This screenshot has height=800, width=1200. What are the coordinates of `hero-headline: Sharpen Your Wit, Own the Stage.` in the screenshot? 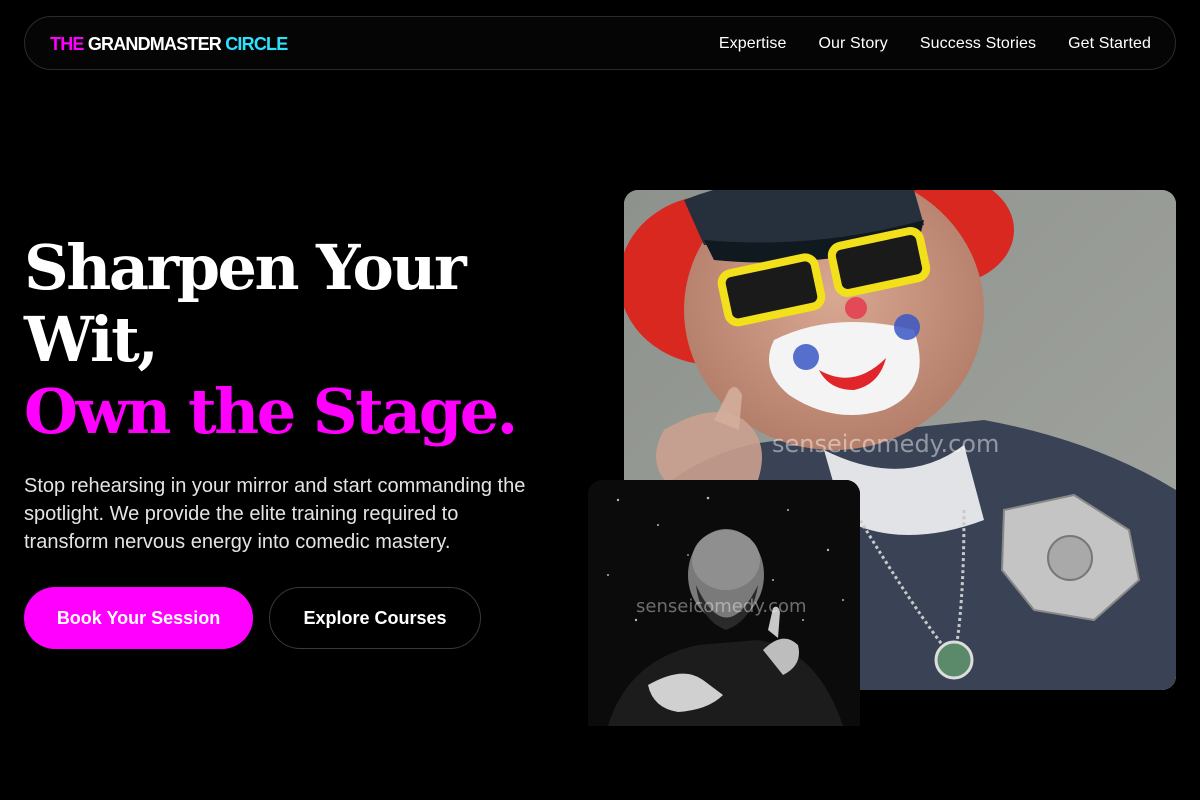 It's located at (304, 340).